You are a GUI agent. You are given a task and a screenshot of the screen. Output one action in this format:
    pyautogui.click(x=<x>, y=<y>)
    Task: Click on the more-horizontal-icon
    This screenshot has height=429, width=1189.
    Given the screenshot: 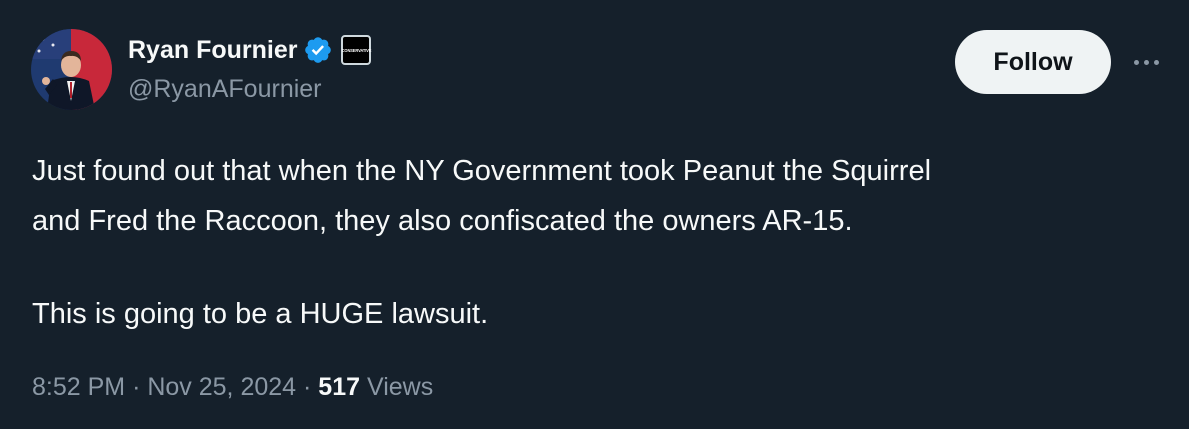 What is the action you would take?
    pyautogui.click(x=1146, y=62)
    